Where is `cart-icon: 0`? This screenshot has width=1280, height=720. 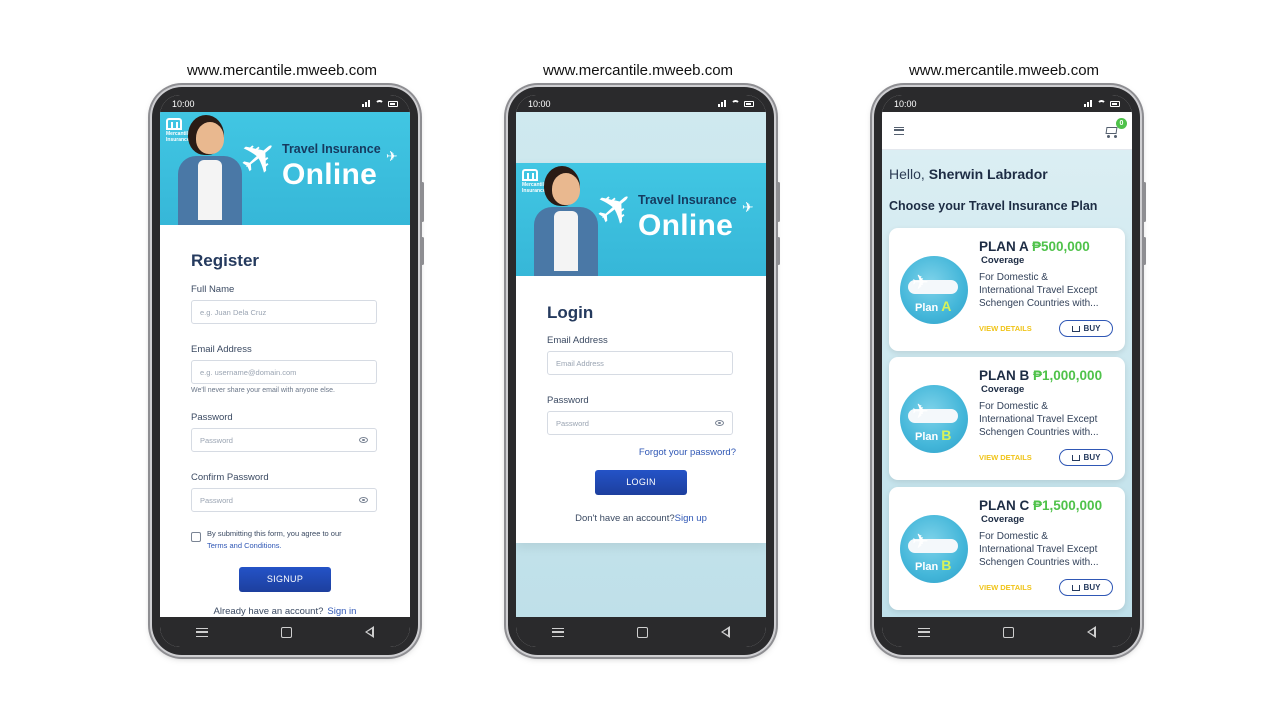
cart-icon: 0 is located at coordinates (1115, 127).